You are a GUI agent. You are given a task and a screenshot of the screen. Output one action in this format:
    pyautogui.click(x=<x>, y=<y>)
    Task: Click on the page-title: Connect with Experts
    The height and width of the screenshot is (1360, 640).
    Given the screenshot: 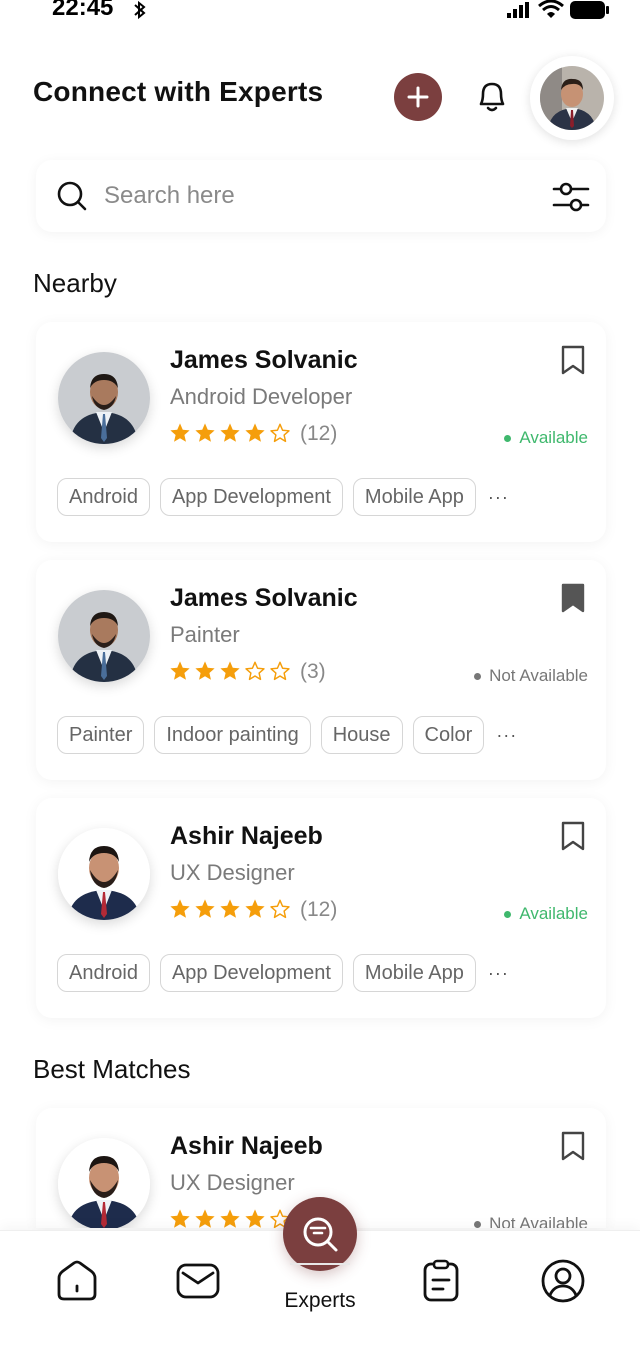 What is the action you would take?
    pyautogui.click(x=178, y=91)
    